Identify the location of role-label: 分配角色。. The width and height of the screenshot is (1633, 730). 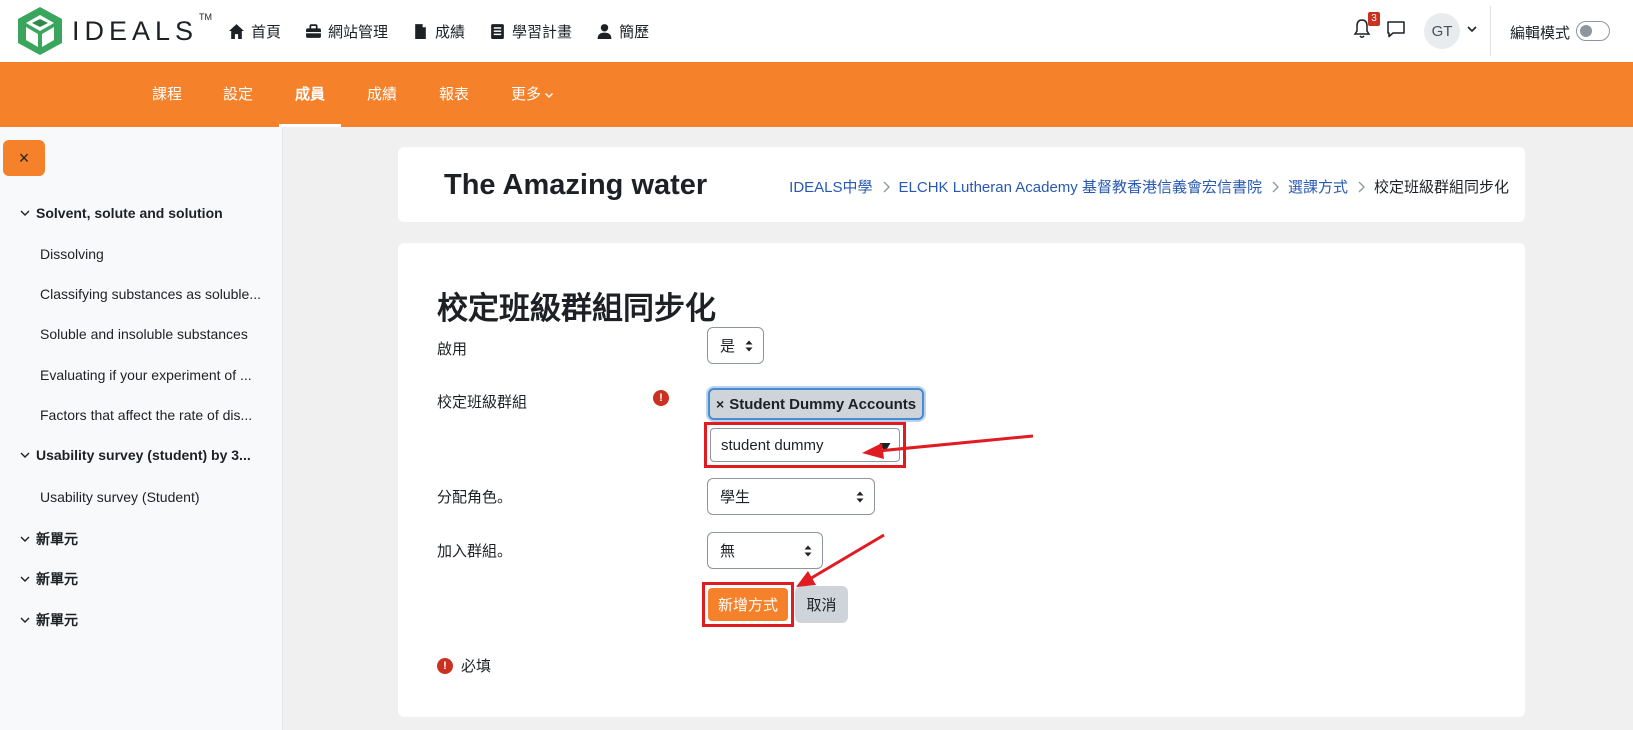
(475, 497).